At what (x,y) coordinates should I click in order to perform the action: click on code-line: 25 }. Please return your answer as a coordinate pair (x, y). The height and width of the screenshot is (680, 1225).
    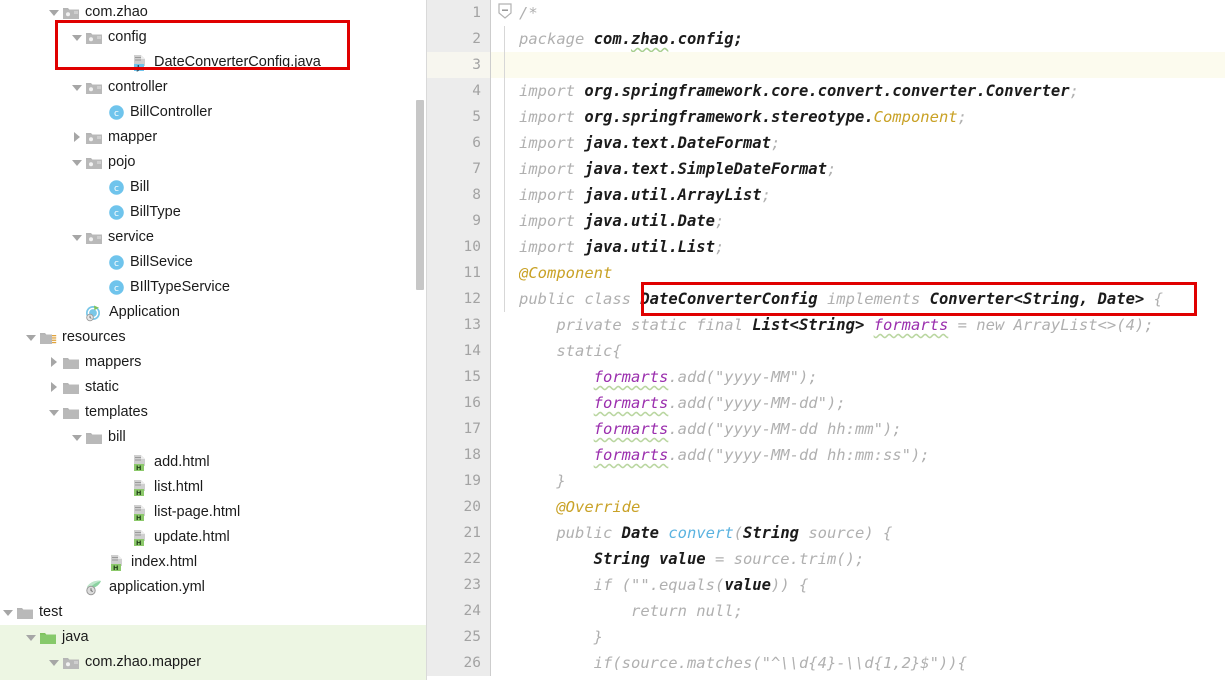
    Looking at the image, I should click on (826, 637).